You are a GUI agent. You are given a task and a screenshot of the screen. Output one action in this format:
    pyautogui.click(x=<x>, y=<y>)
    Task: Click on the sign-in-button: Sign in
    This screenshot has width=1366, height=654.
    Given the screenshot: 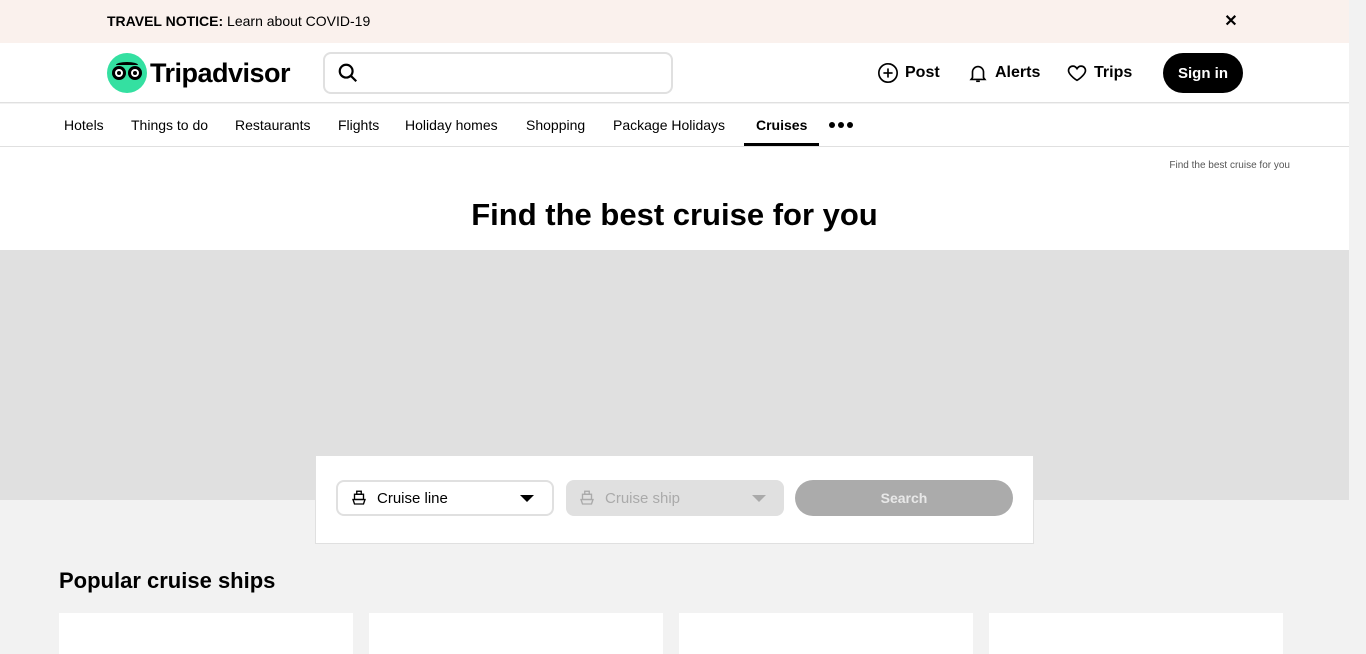 What is the action you would take?
    pyautogui.click(x=1203, y=73)
    